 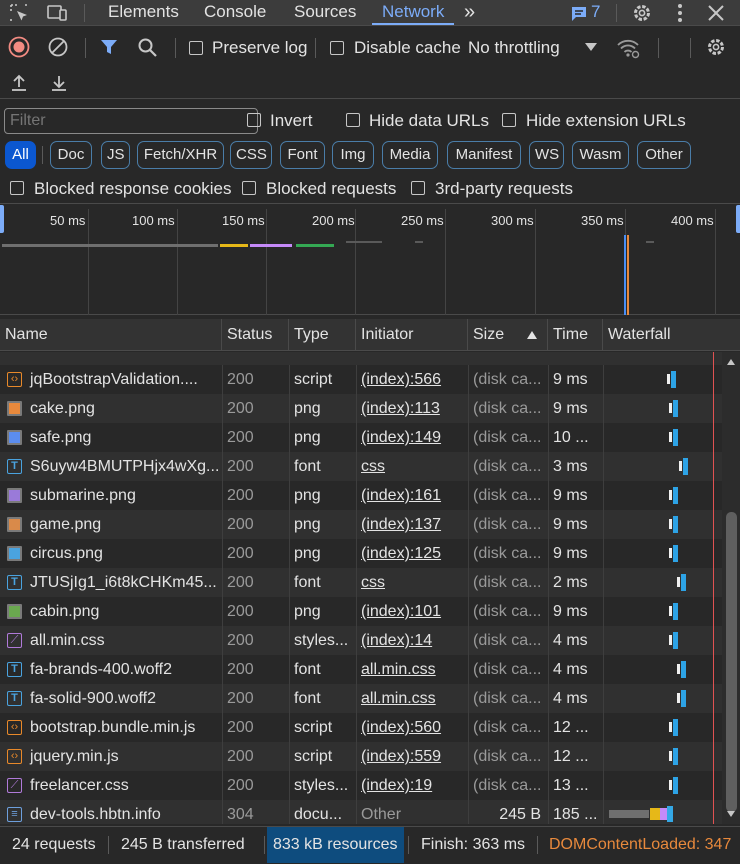 What do you see at coordinates (412, 727) in the screenshot?
I see `initiator-link: (index):560` at bounding box center [412, 727].